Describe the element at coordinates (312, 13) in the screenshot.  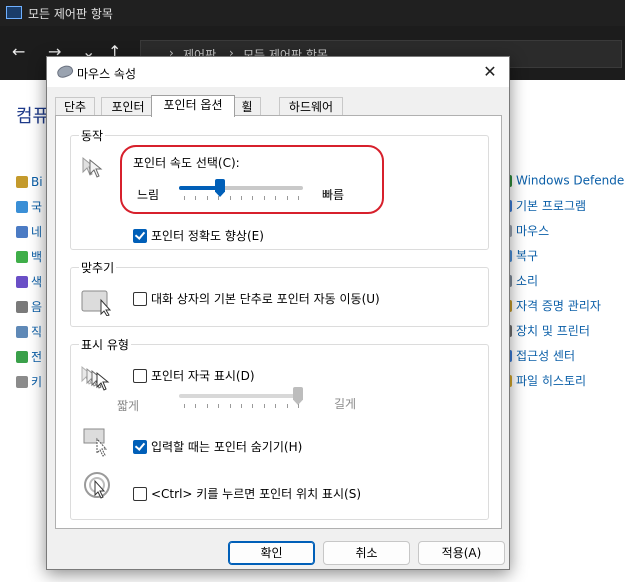
I see `background-titlebar: 모든 제어판 항목` at that location.